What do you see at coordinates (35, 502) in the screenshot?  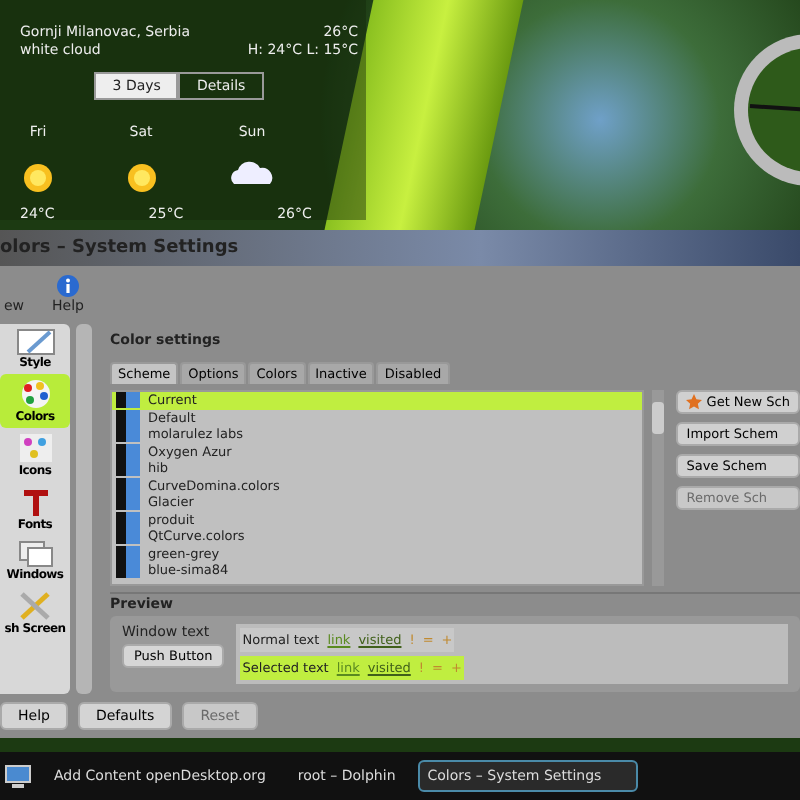 I see `letter-t-icon` at bounding box center [35, 502].